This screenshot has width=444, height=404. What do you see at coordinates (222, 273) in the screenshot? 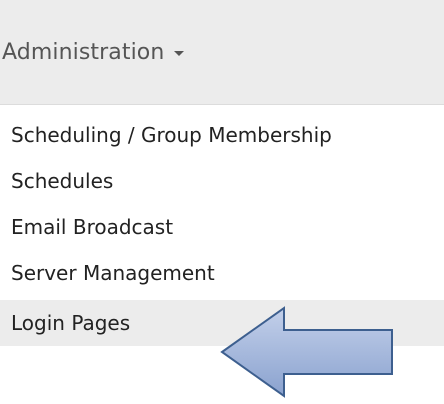
I see `menu-item-server-management: Server Management` at bounding box center [222, 273].